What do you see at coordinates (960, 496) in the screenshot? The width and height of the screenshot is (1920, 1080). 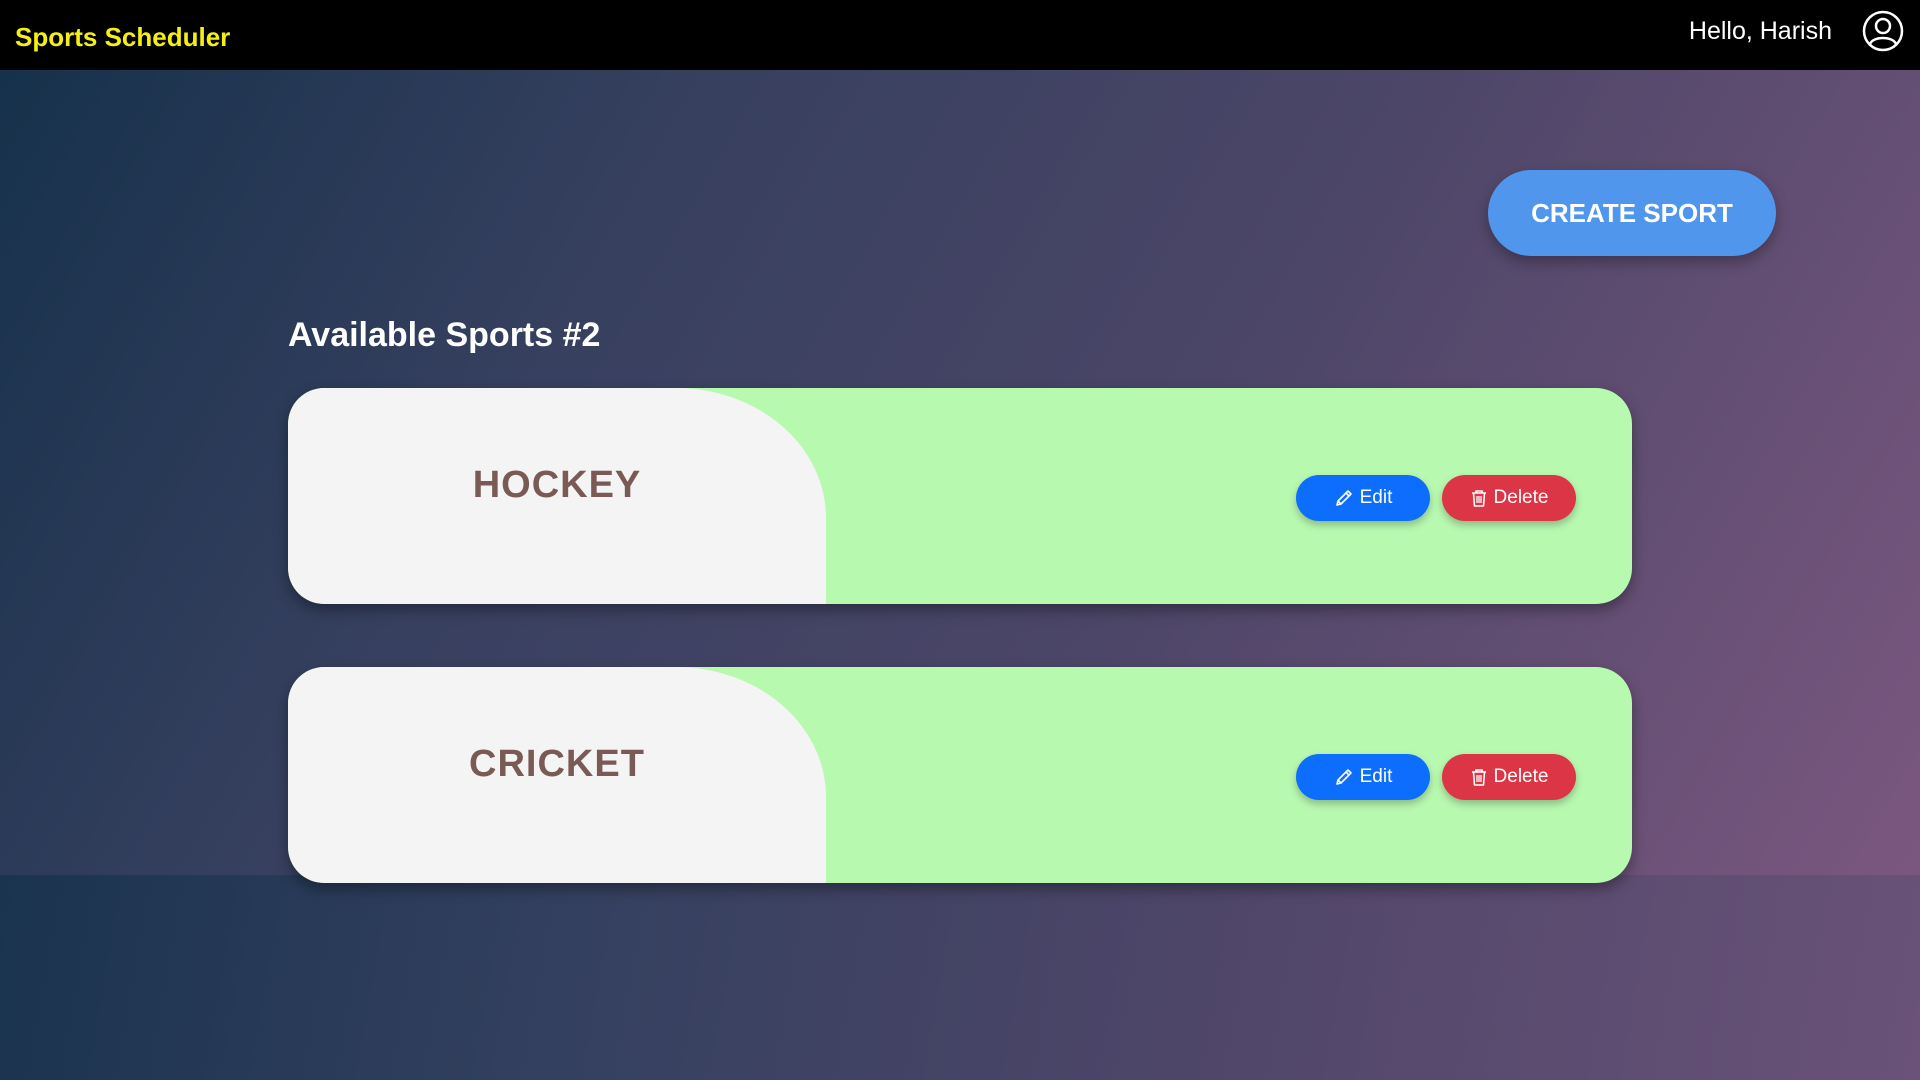 I see `sport-card: HOCKEY Edit Delete` at bounding box center [960, 496].